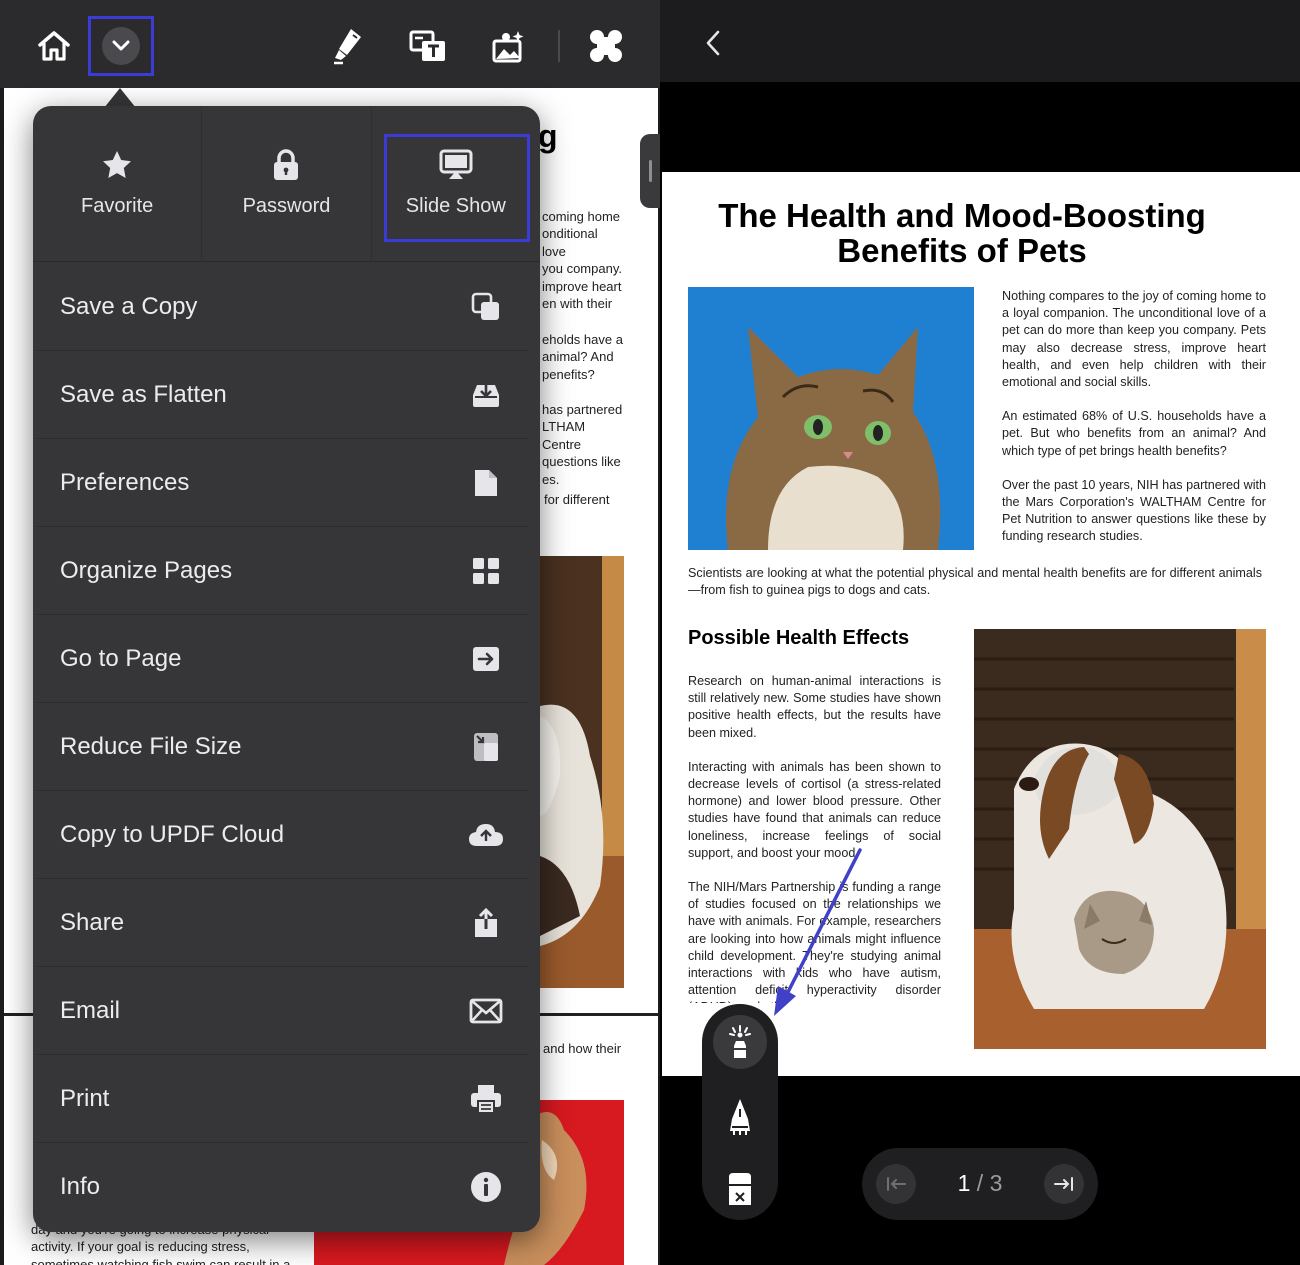  I want to click on back-button, so click(713, 43).